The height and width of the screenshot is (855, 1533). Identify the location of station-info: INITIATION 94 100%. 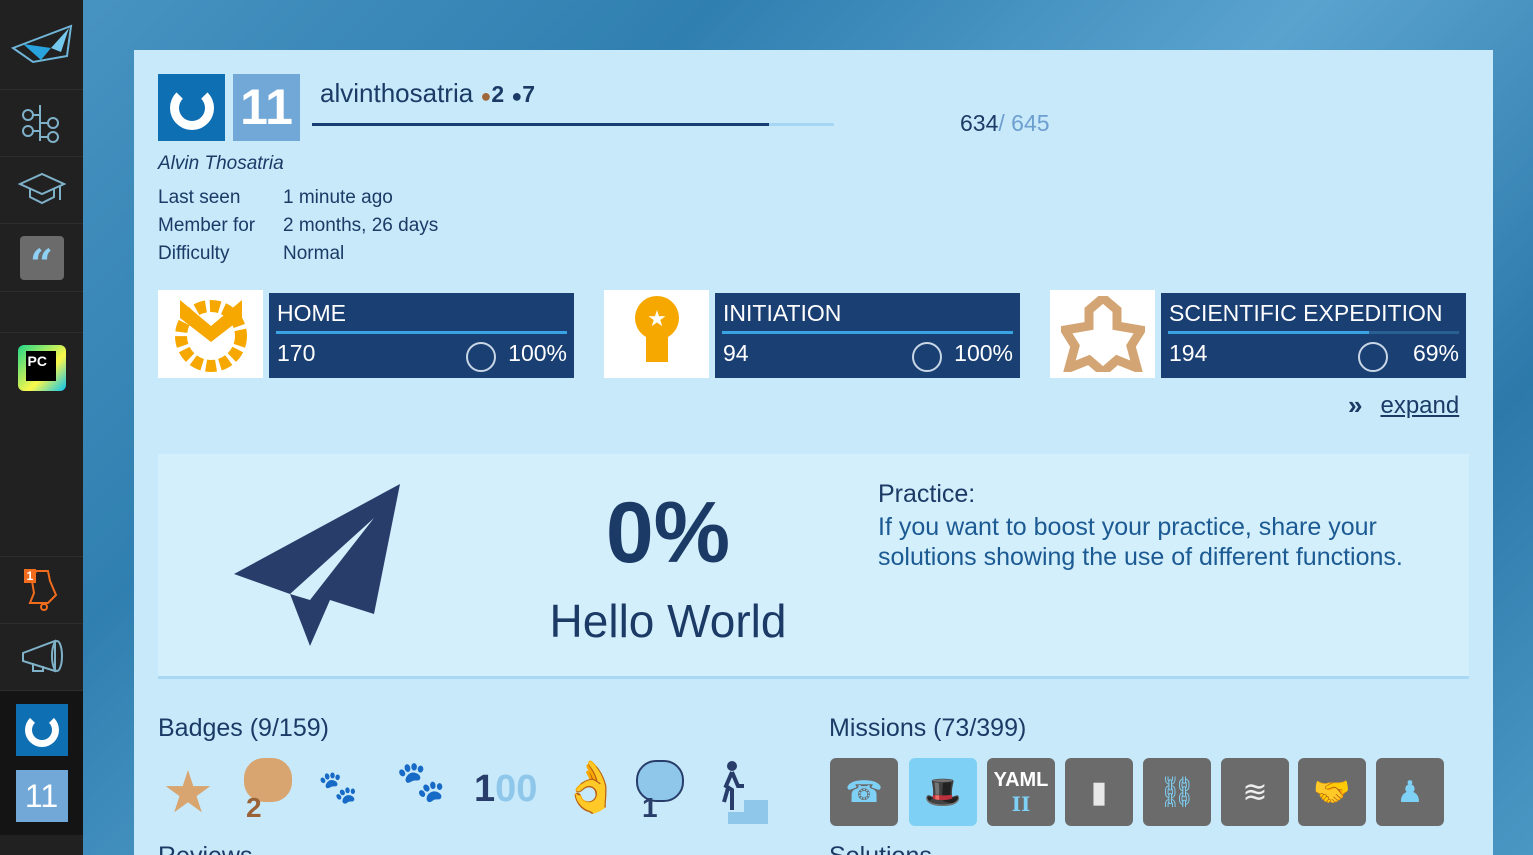
(867, 335).